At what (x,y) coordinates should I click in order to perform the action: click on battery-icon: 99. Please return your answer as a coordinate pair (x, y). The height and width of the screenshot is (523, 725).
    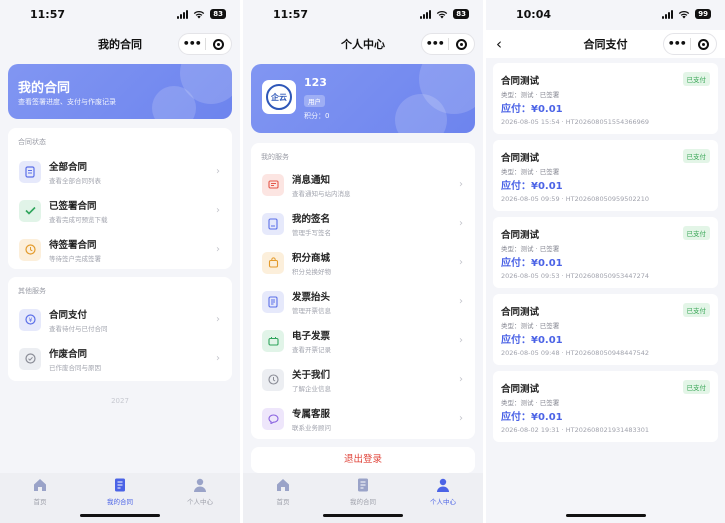
    Looking at the image, I should click on (703, 14).